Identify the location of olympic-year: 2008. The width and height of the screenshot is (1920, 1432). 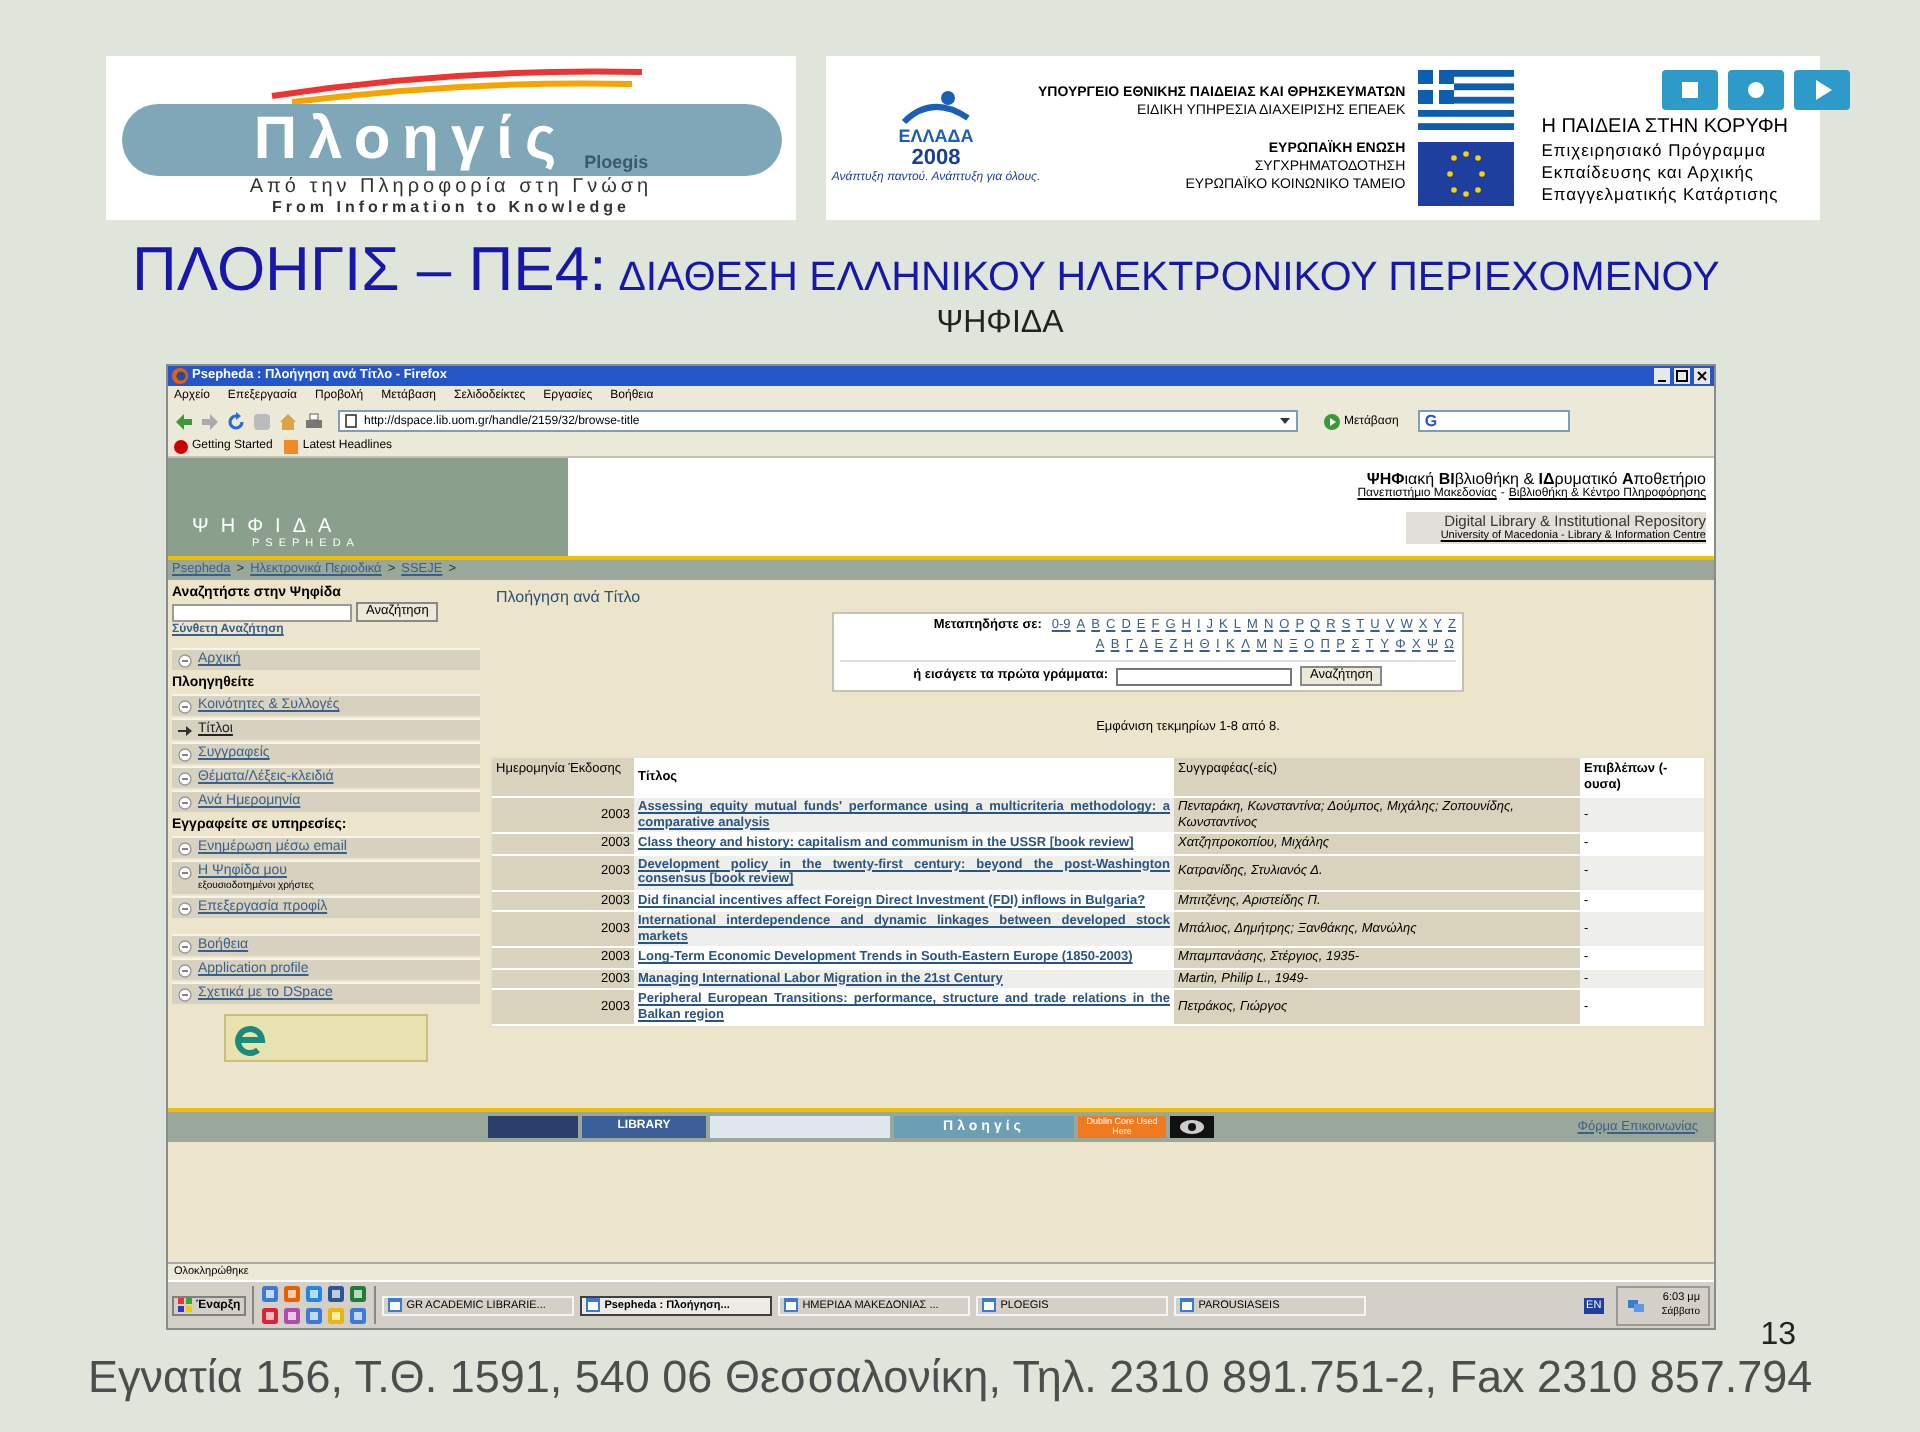
(936, 157).